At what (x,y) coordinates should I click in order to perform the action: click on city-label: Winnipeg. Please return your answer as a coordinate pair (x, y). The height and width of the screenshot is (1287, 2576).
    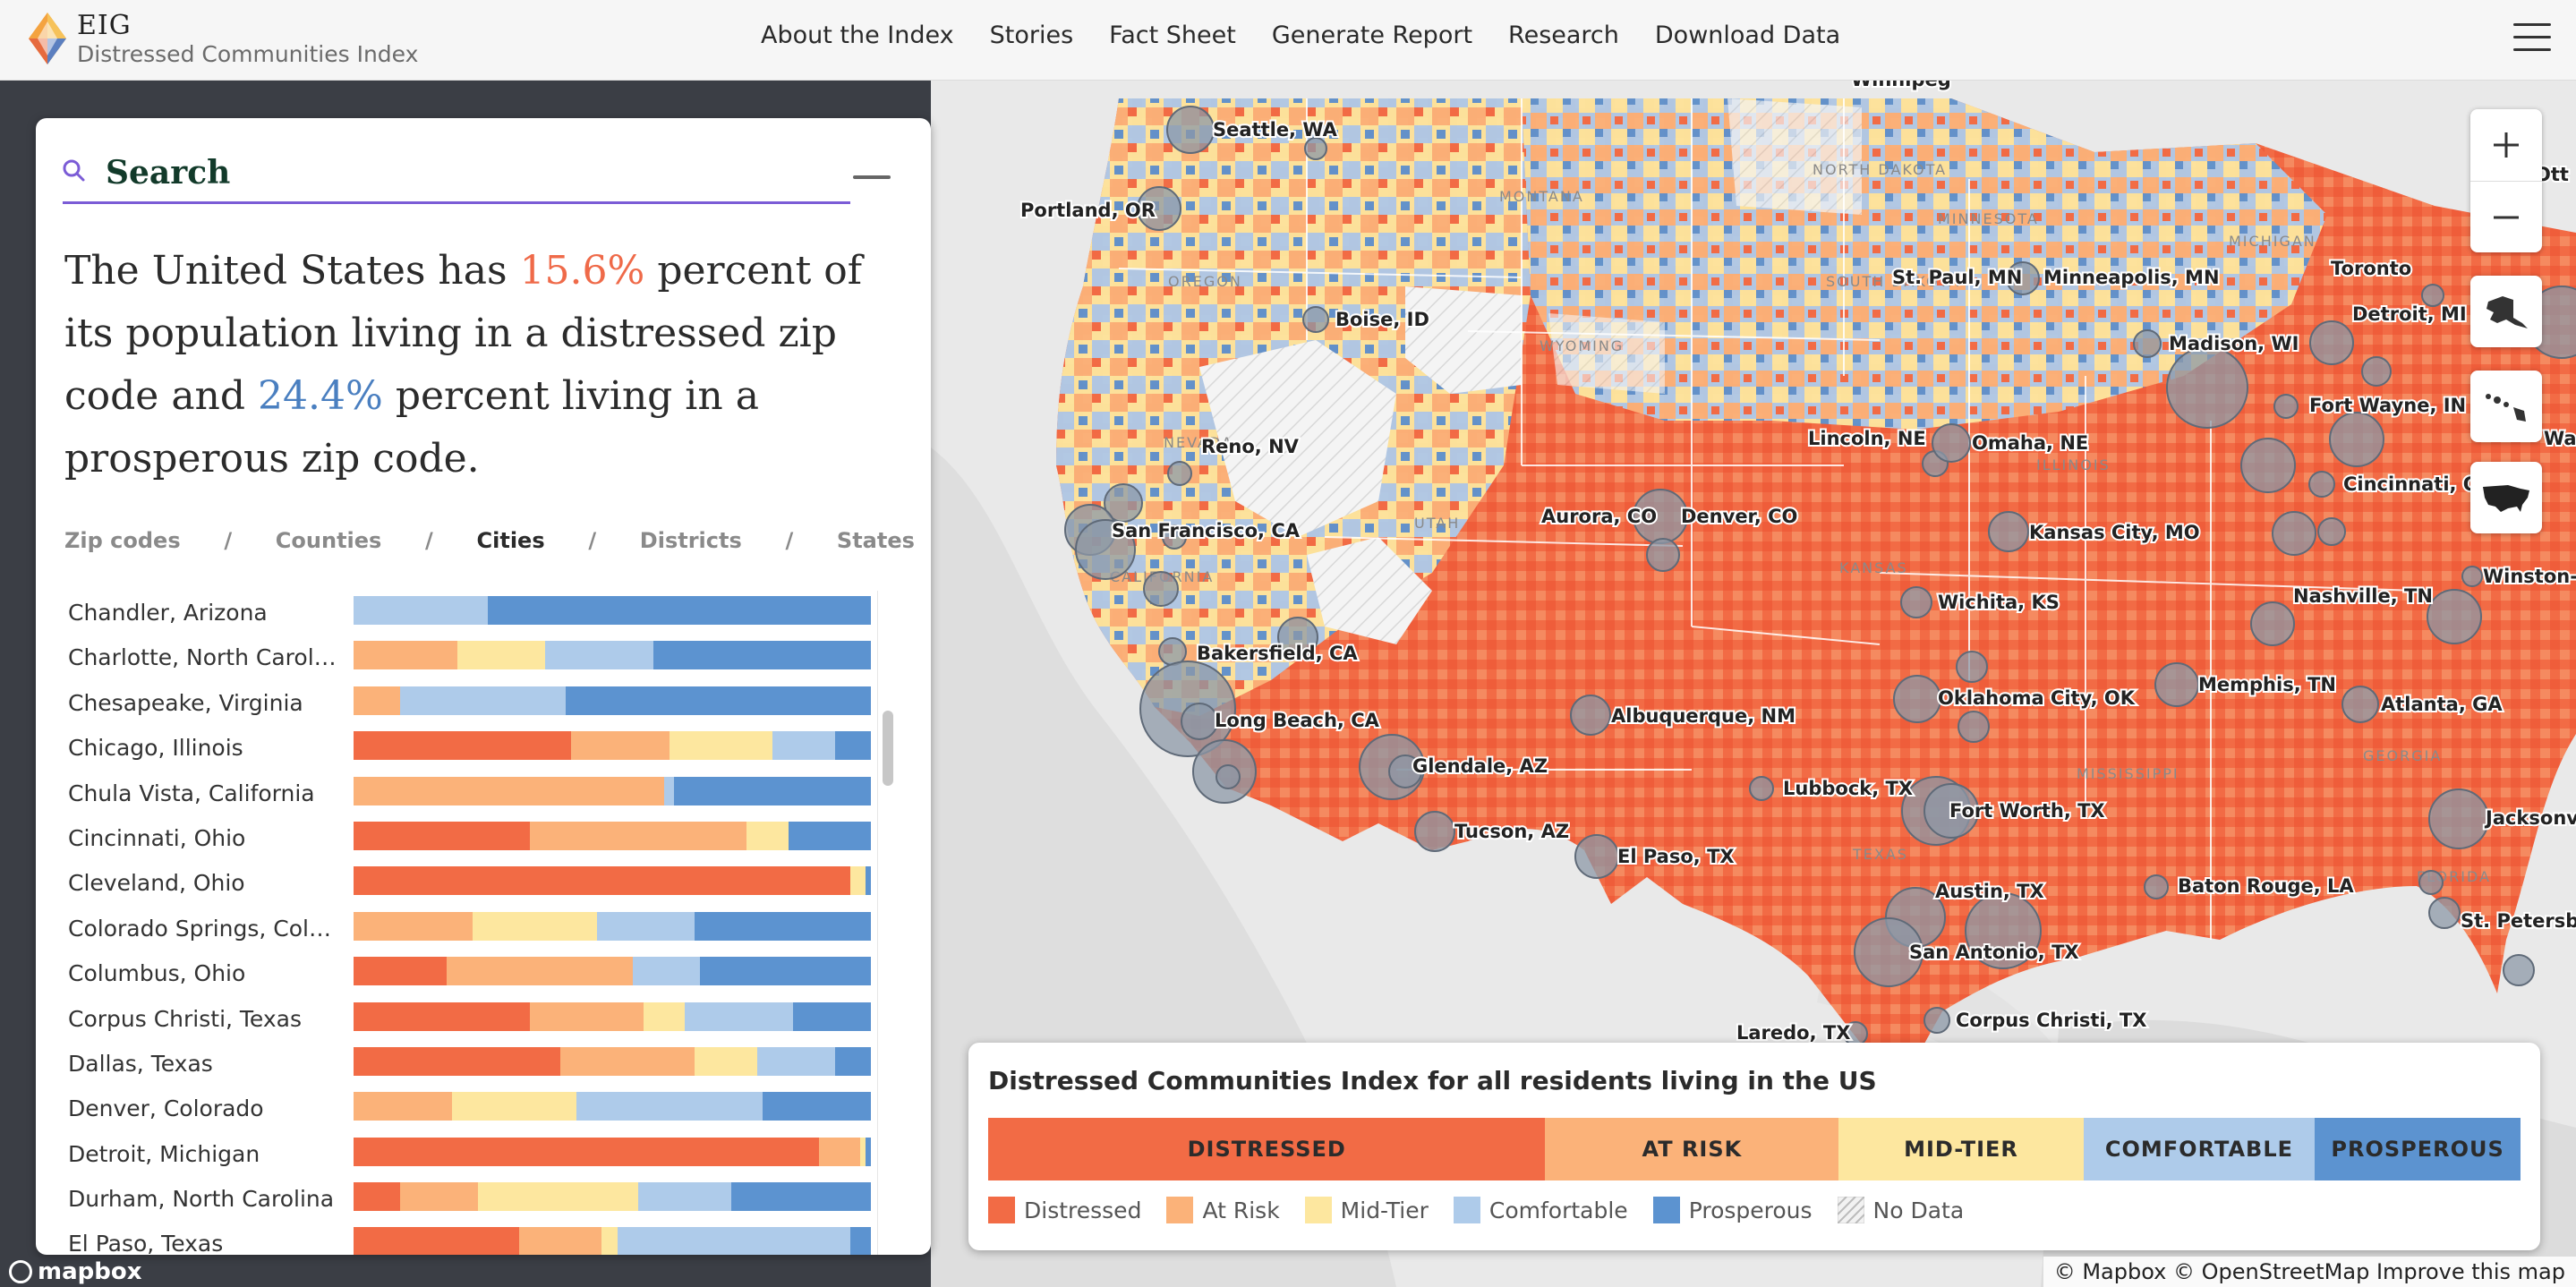
    Looking at the image, I should click on (1901, 85).